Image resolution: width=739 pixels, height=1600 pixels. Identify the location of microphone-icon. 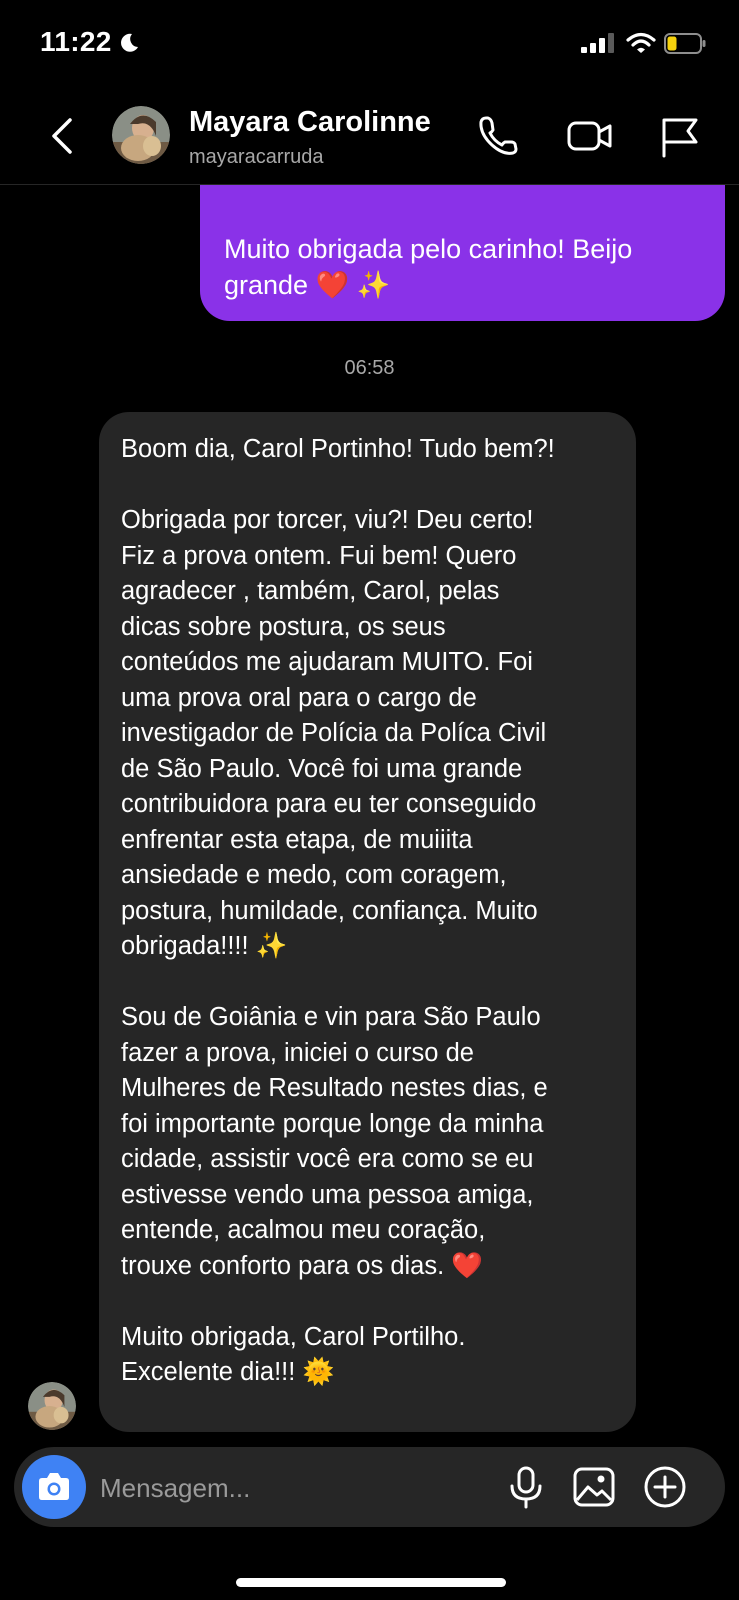
(526, 1487).